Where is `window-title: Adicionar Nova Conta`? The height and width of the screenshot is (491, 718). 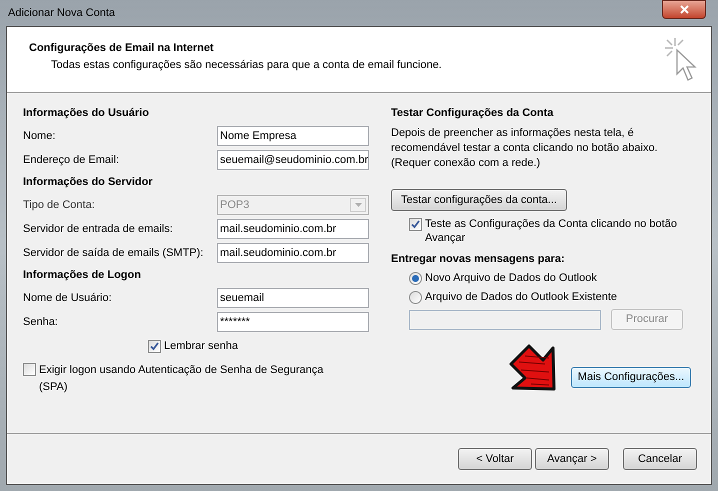
window-title: Adicionar Nova Conta is located at coordinates (62, 13).